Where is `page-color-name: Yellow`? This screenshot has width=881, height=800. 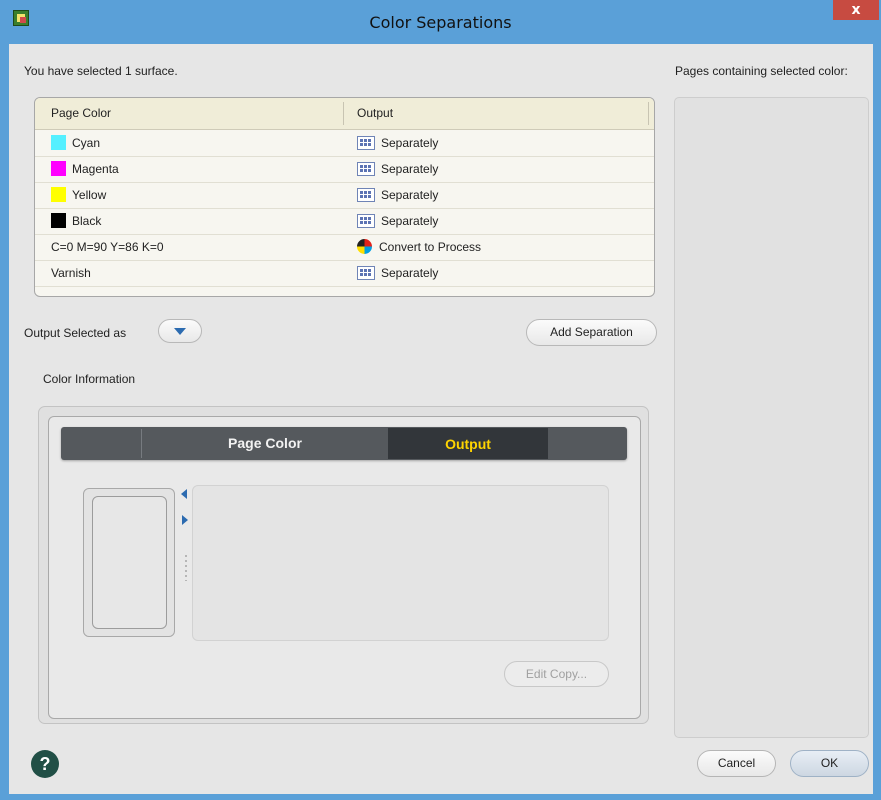 page-color-name: Yellow is located at coordinates (89, 195).